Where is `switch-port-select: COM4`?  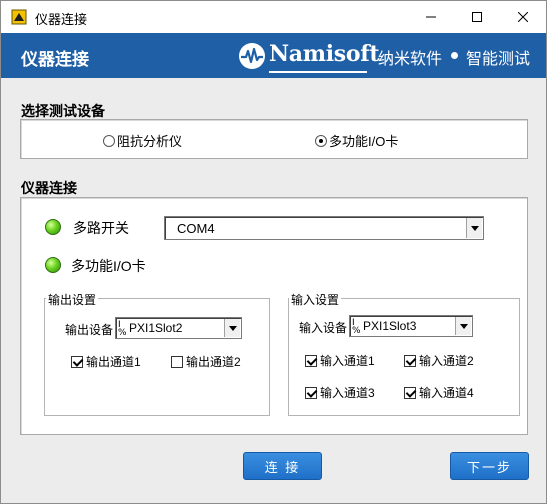 switch-port-select: COM4 is located at coordinates (324, 228).